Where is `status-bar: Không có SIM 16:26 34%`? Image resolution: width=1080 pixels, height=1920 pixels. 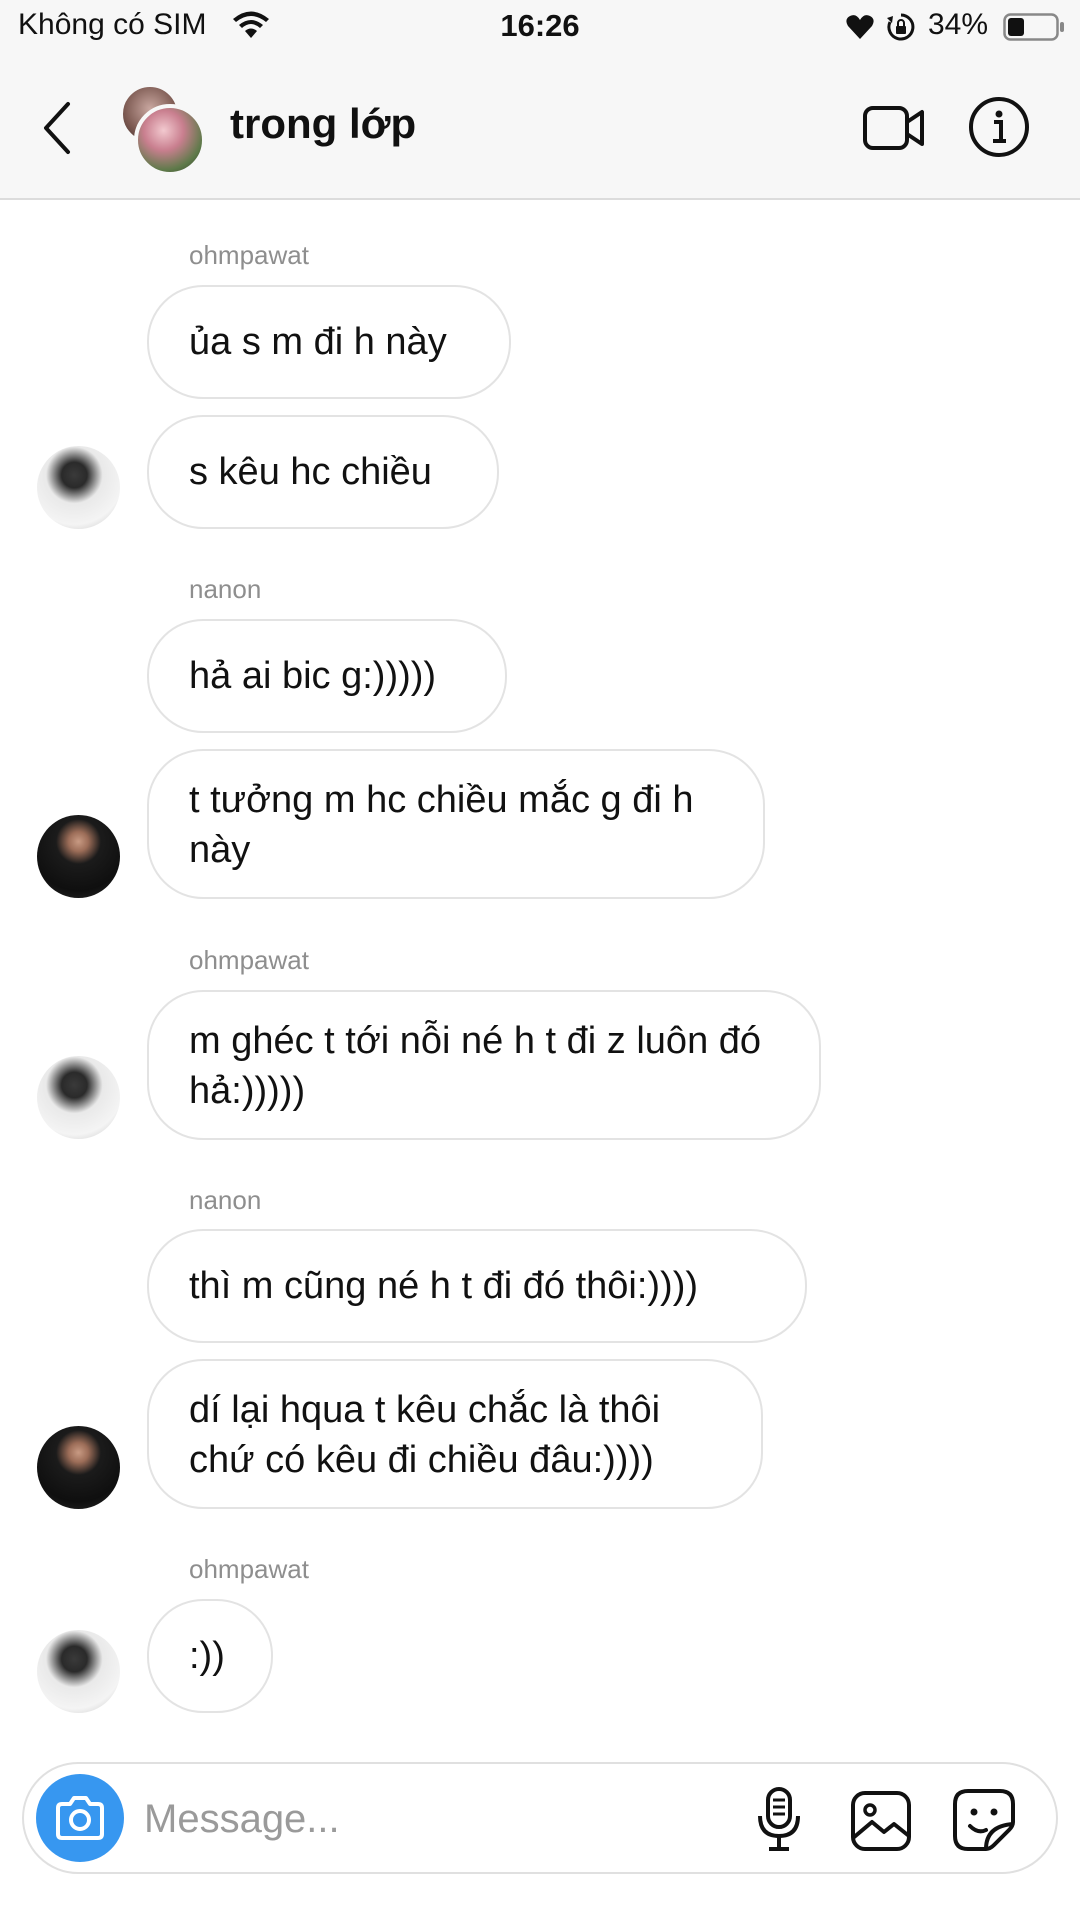 status-bar: Không có SIM 16:26 34% is located at coordinates (540, 28).